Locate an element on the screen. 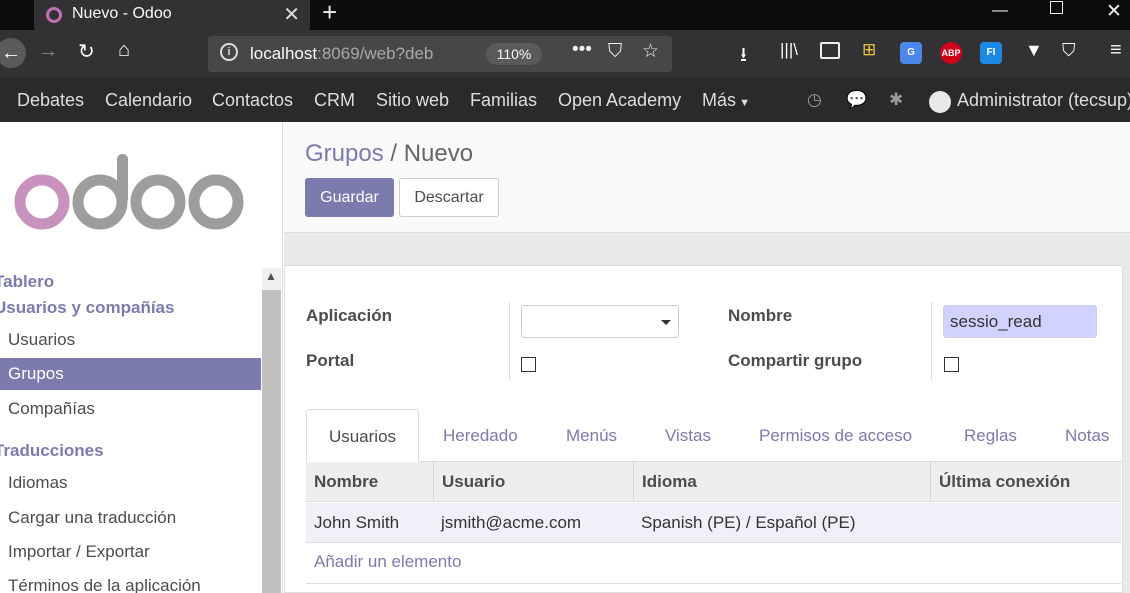  cell-ultima-conexion is located at coordinates (934, 523).